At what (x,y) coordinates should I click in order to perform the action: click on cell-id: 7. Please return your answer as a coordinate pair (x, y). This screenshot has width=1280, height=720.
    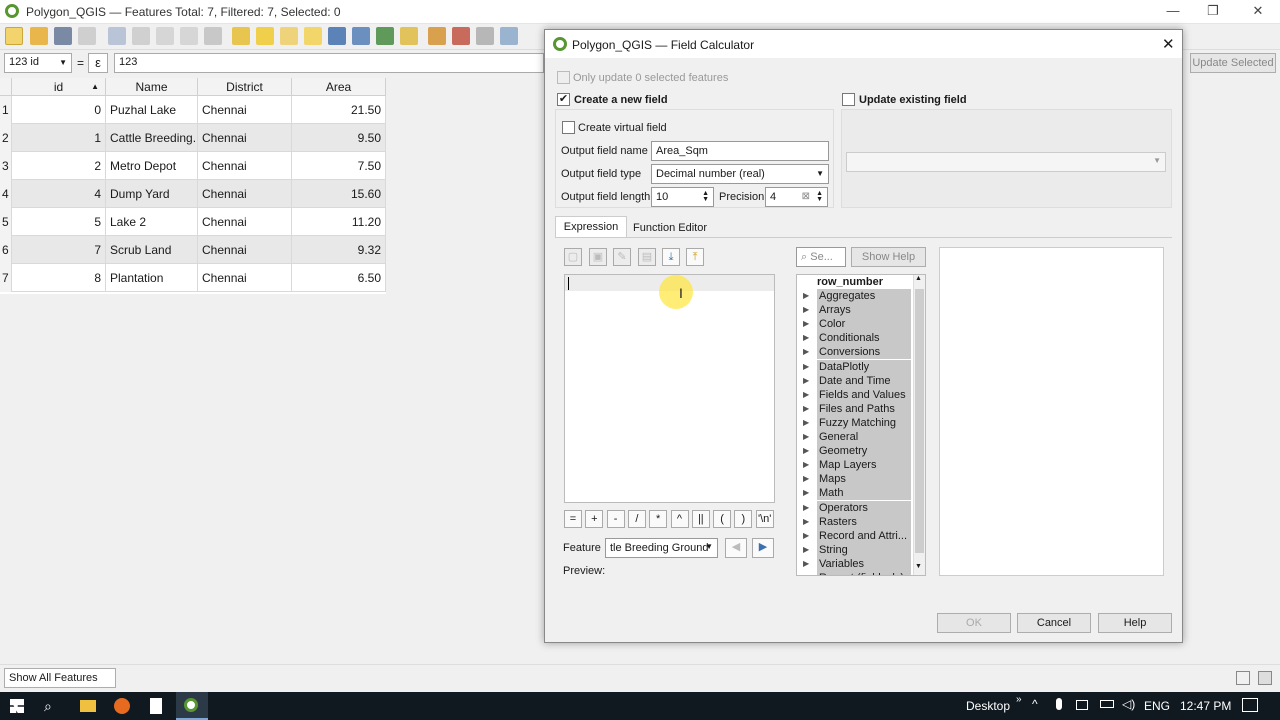
    Looking at the image, I should click on (59, 250).